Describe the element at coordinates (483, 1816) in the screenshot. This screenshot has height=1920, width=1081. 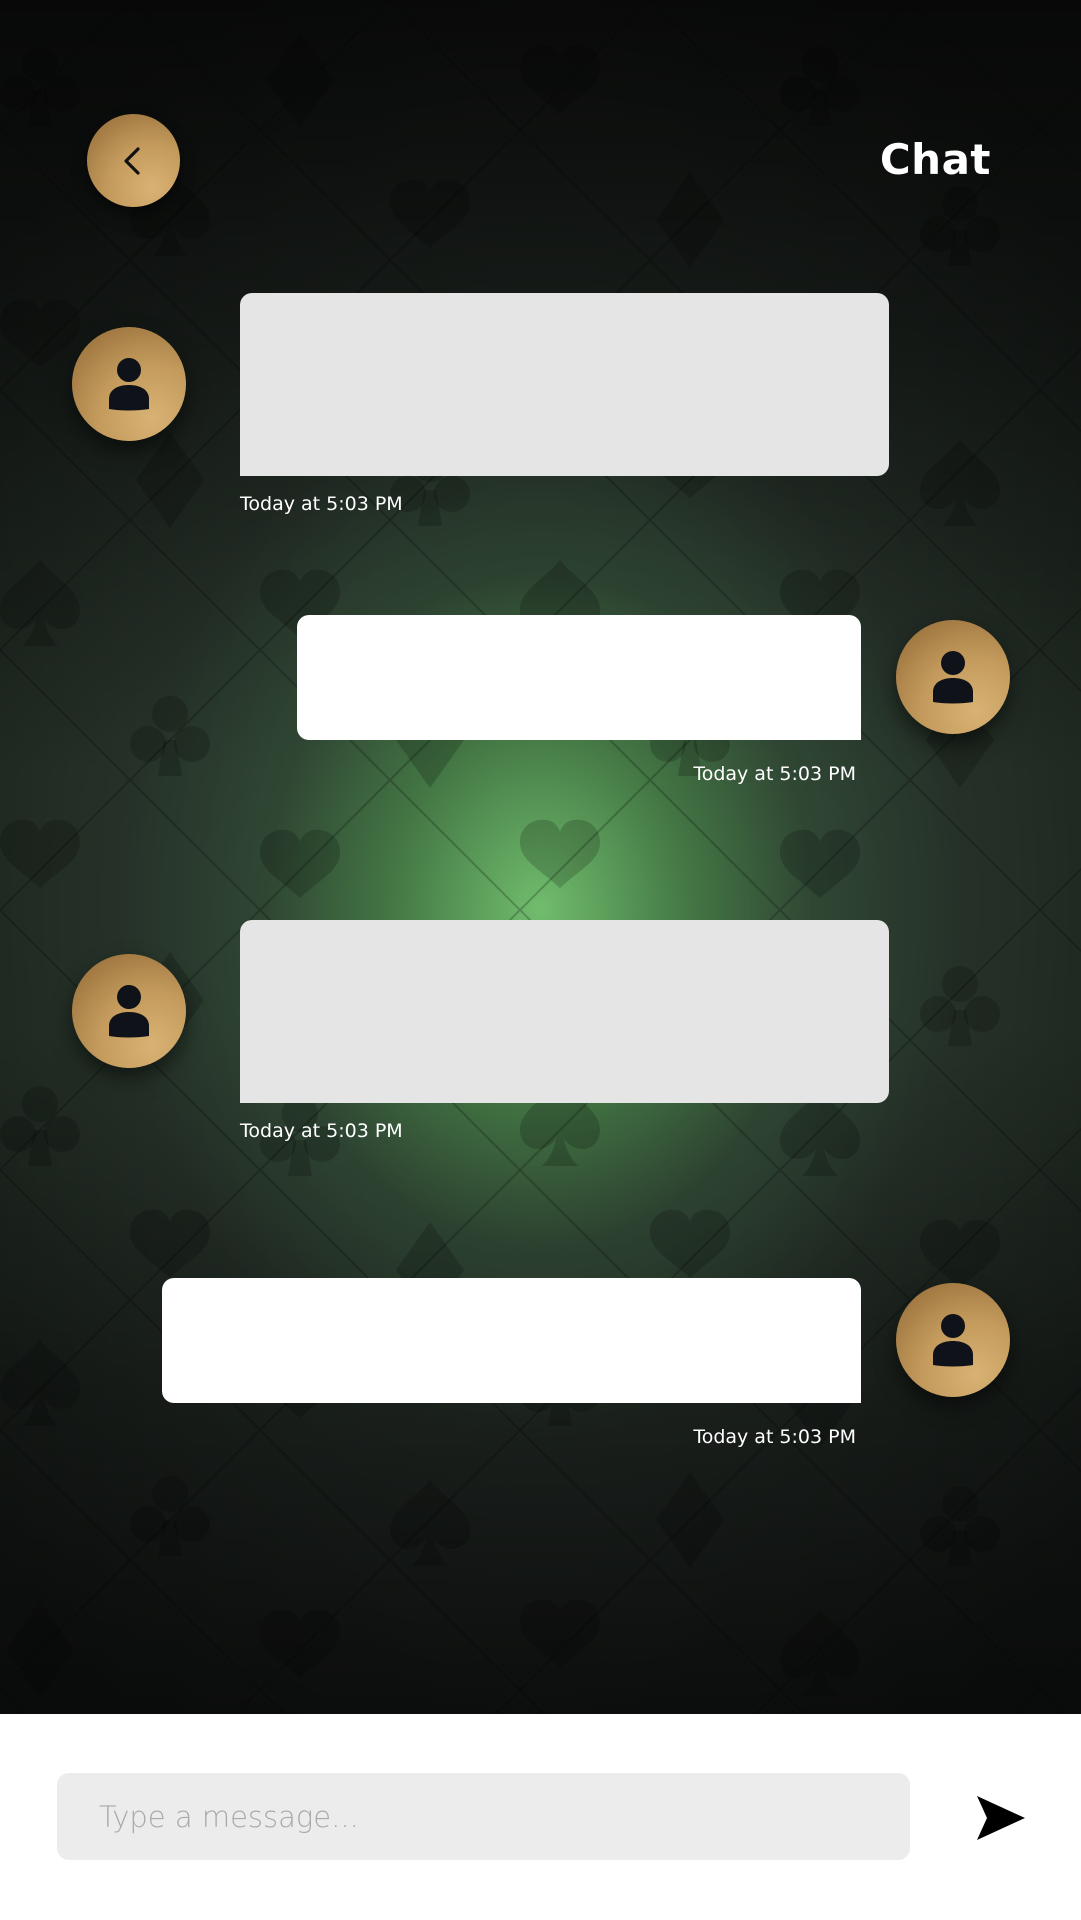
I see `message-input` at that location.